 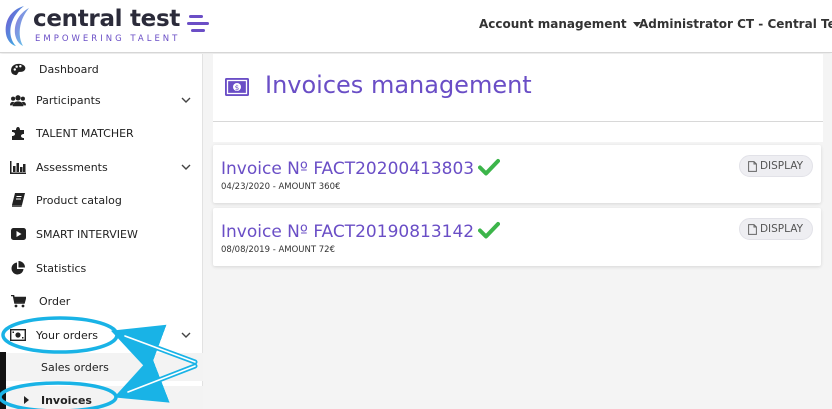 I want to click on sidebar-item-talent-matcher: TALENT MATCHER, so click(x=101, y=133).